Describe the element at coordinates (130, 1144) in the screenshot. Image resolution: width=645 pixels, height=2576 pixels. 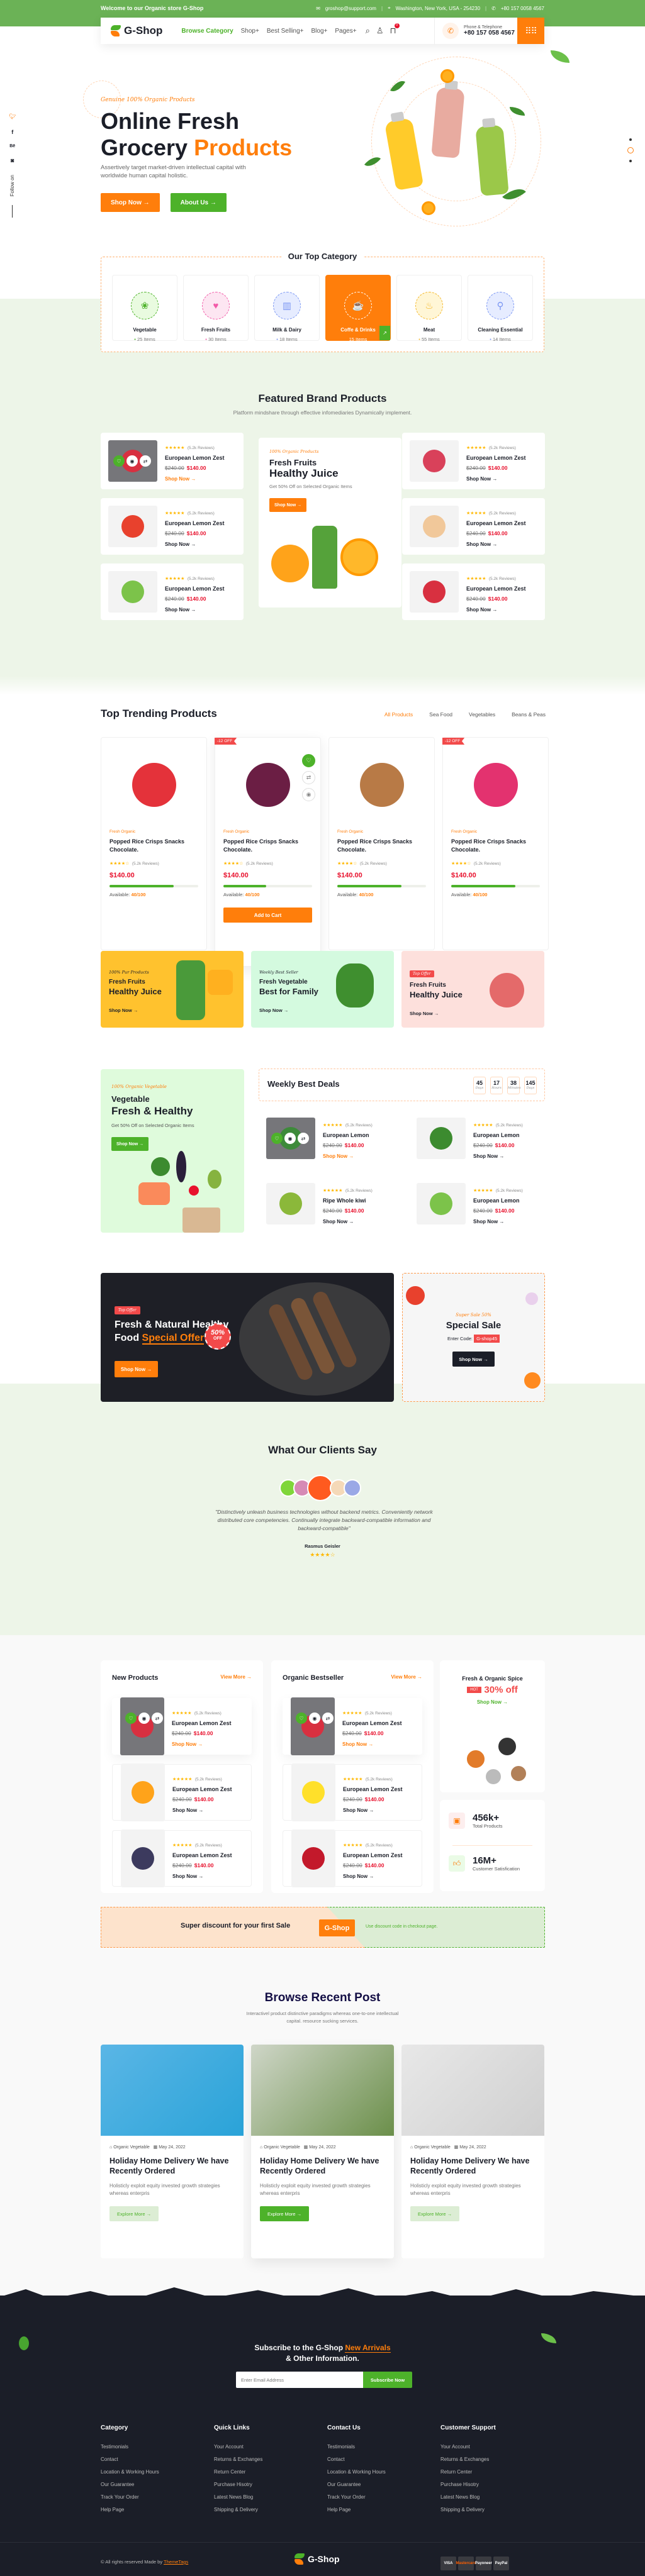
I see `veg-shop-button: Shop Now →` at that location.